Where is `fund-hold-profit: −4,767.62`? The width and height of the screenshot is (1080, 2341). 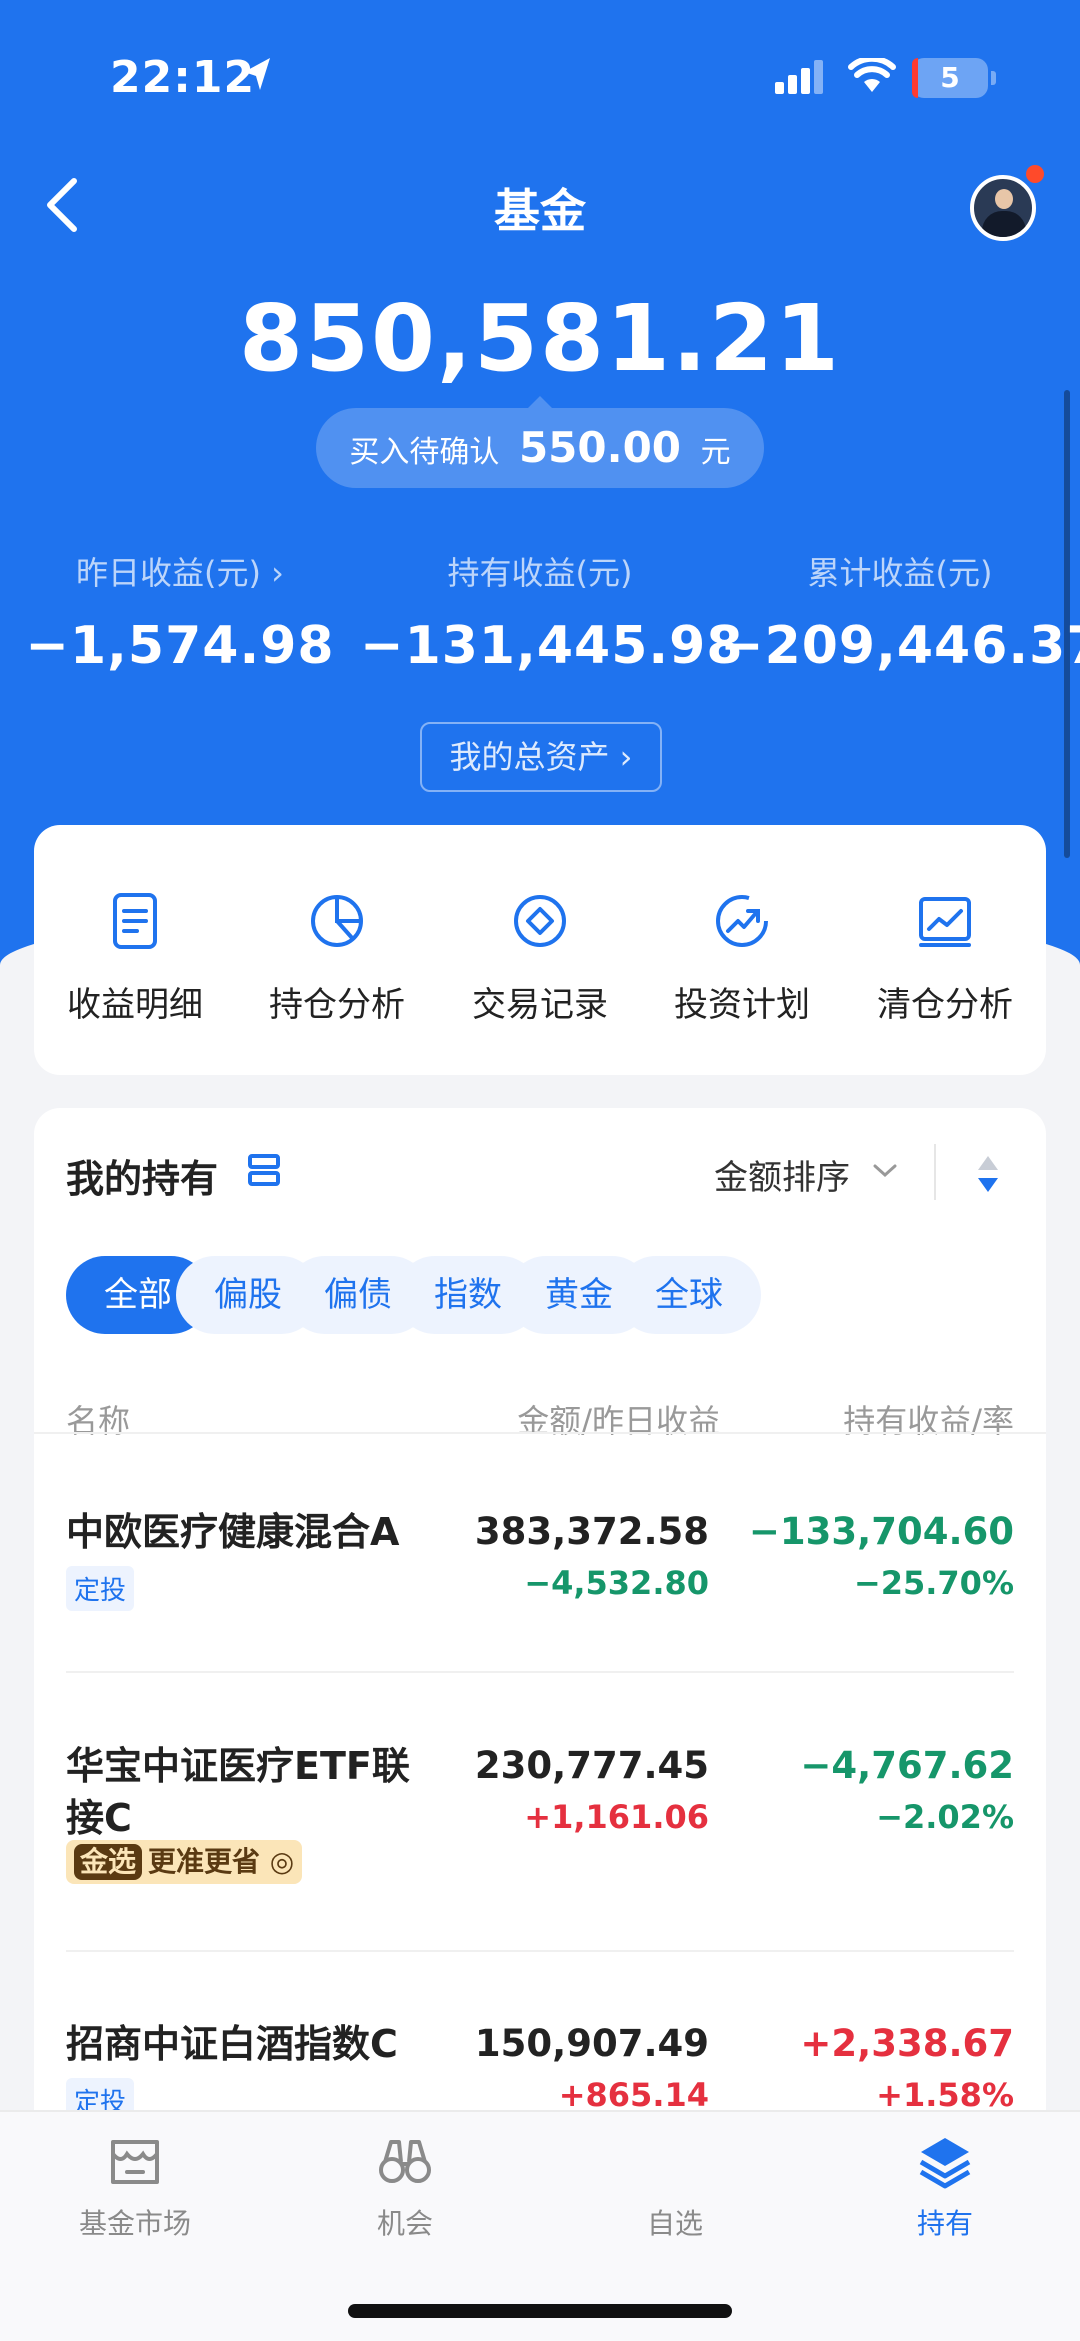 fund-hold-profit: −4,767.62 is located at coordinates (907, 1765).